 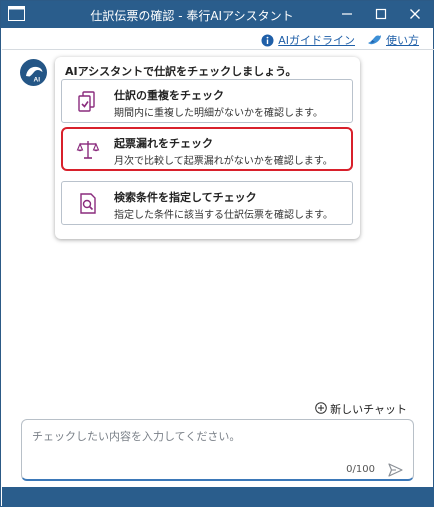 I want to click on add-circle-icon, so click(x=321, y=409).